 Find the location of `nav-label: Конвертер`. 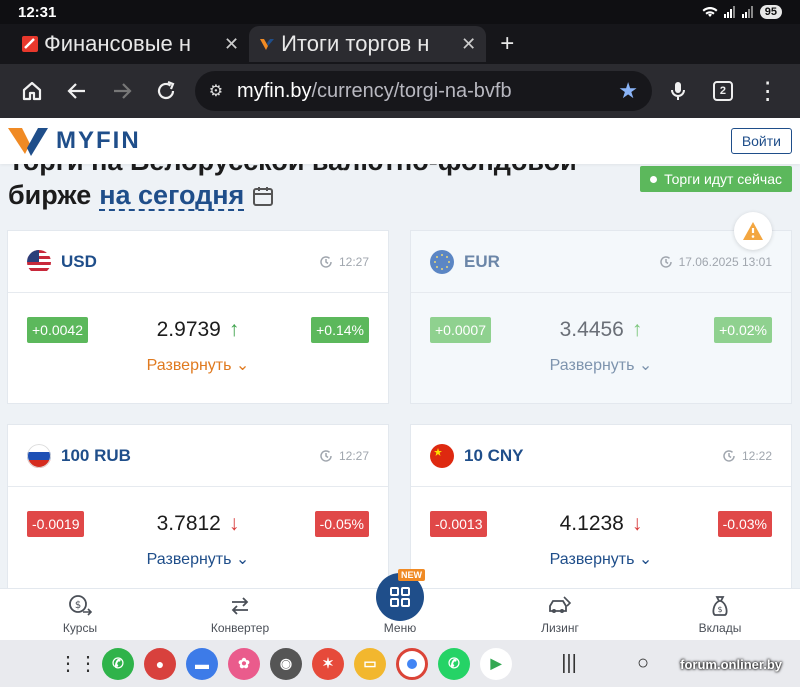

nav-label: Конвертер is located at coordinates (240, 628).